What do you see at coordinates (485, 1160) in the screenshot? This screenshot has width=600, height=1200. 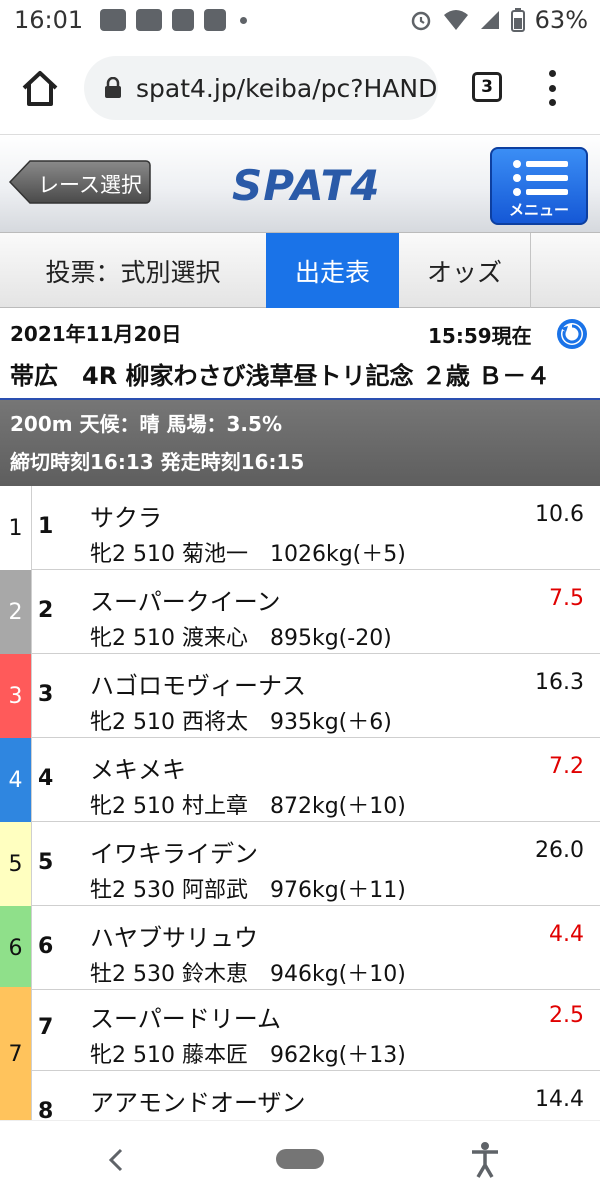 I see `accessibility-icon` at bounding box center [485, 1160].